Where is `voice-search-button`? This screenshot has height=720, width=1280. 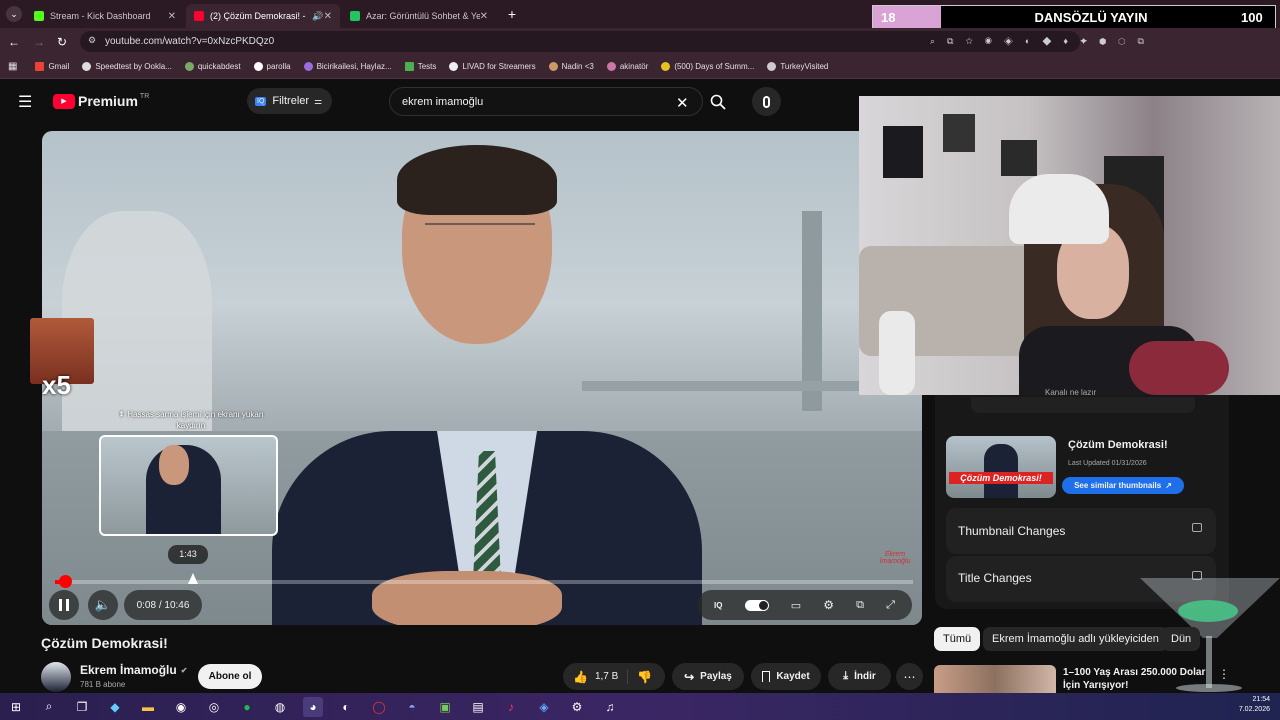 voice-search-button is located at coordinates (766, 101).